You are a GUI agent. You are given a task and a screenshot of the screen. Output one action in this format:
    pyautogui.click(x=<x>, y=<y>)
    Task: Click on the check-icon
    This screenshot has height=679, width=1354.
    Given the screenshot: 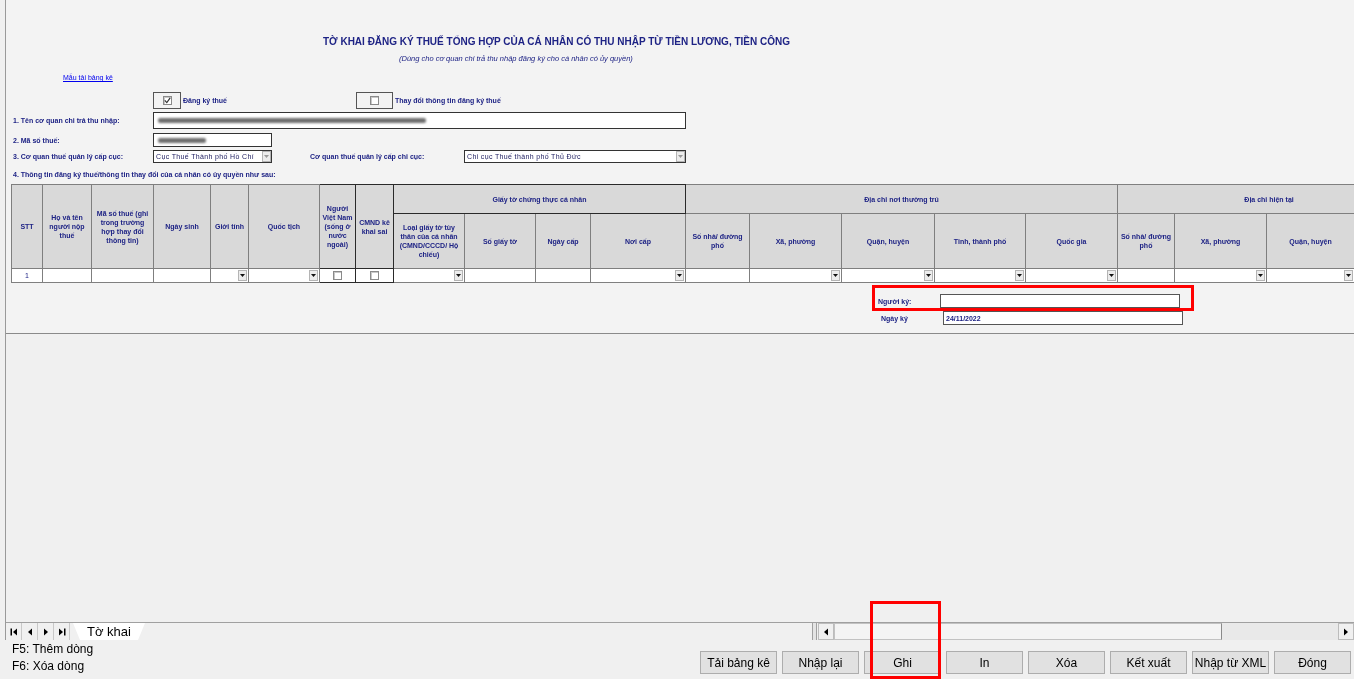 What is the action you would take?
    pyautogui.click(x=167, y=100)
    